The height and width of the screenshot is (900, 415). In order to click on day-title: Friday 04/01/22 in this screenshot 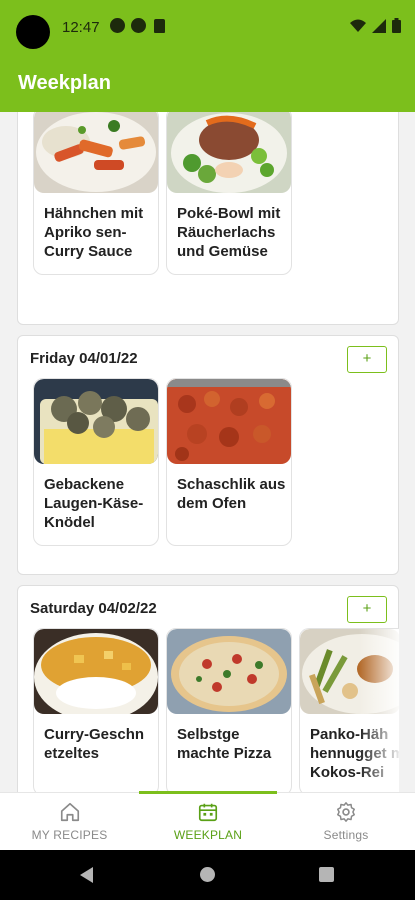, I will do `click(84, 358)`.